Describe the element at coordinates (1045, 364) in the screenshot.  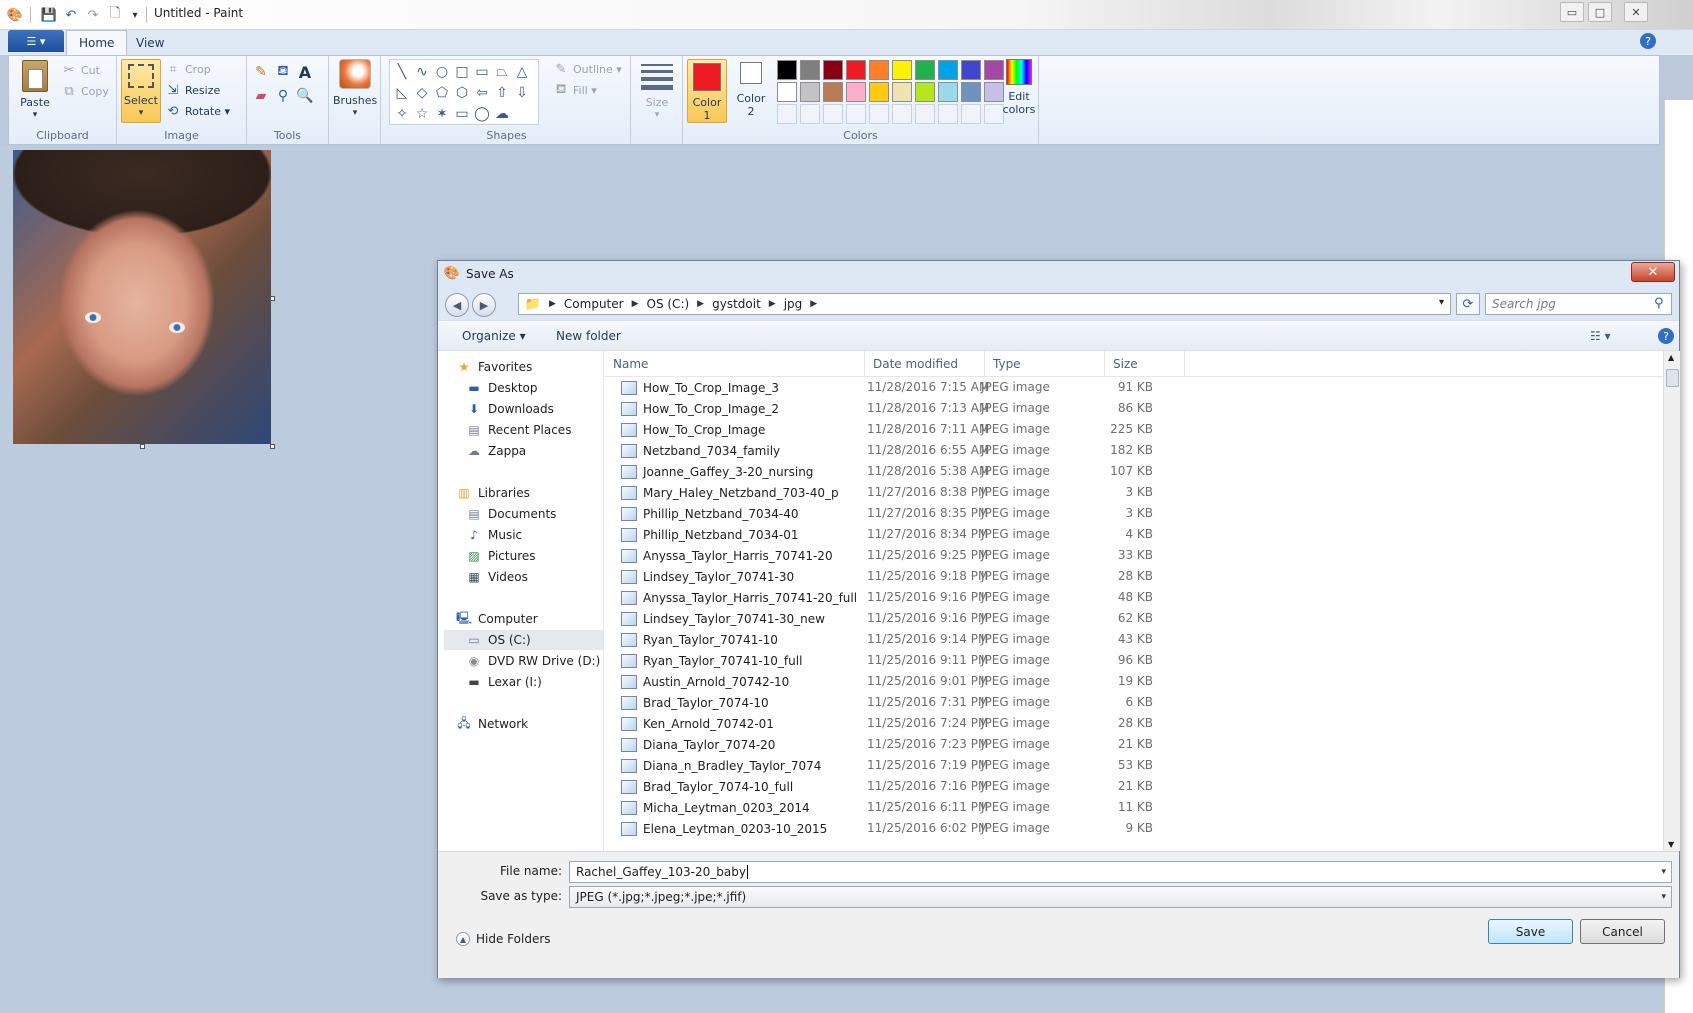
I see `column-type: Type` at that location.